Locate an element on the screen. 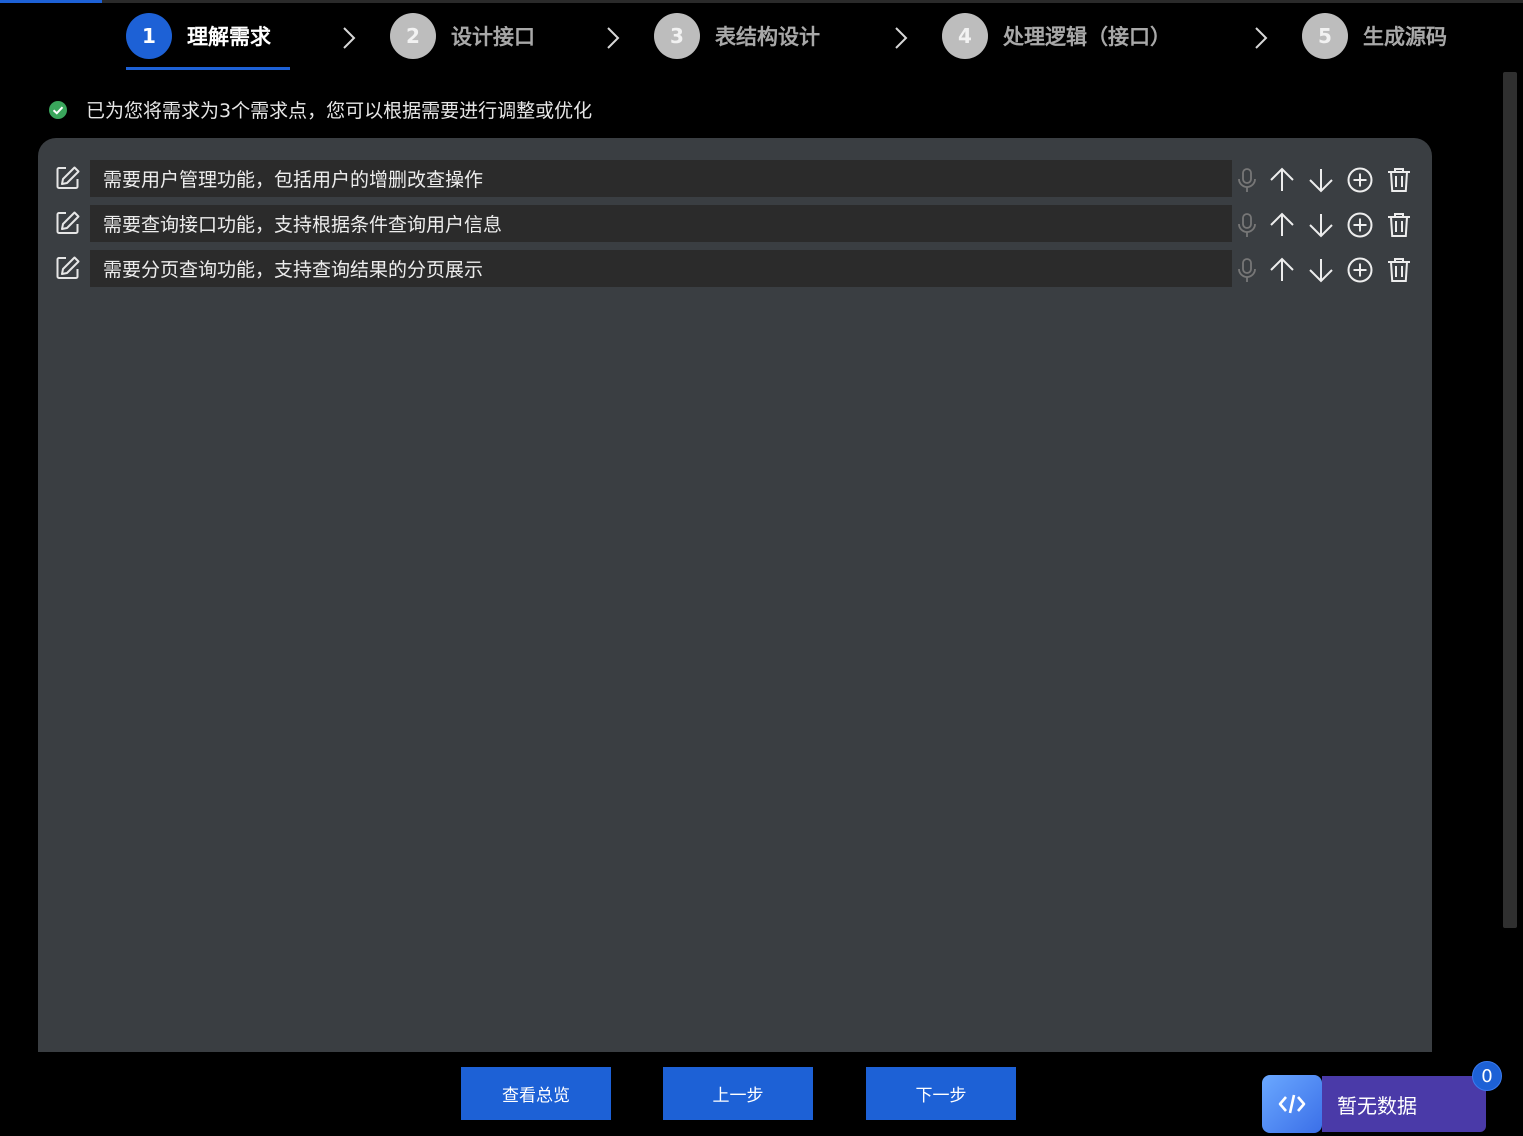 The height and width of the screenshot is (1136, 1523). previous-step-button: 上一步 is located at coordinates (738, 1093).